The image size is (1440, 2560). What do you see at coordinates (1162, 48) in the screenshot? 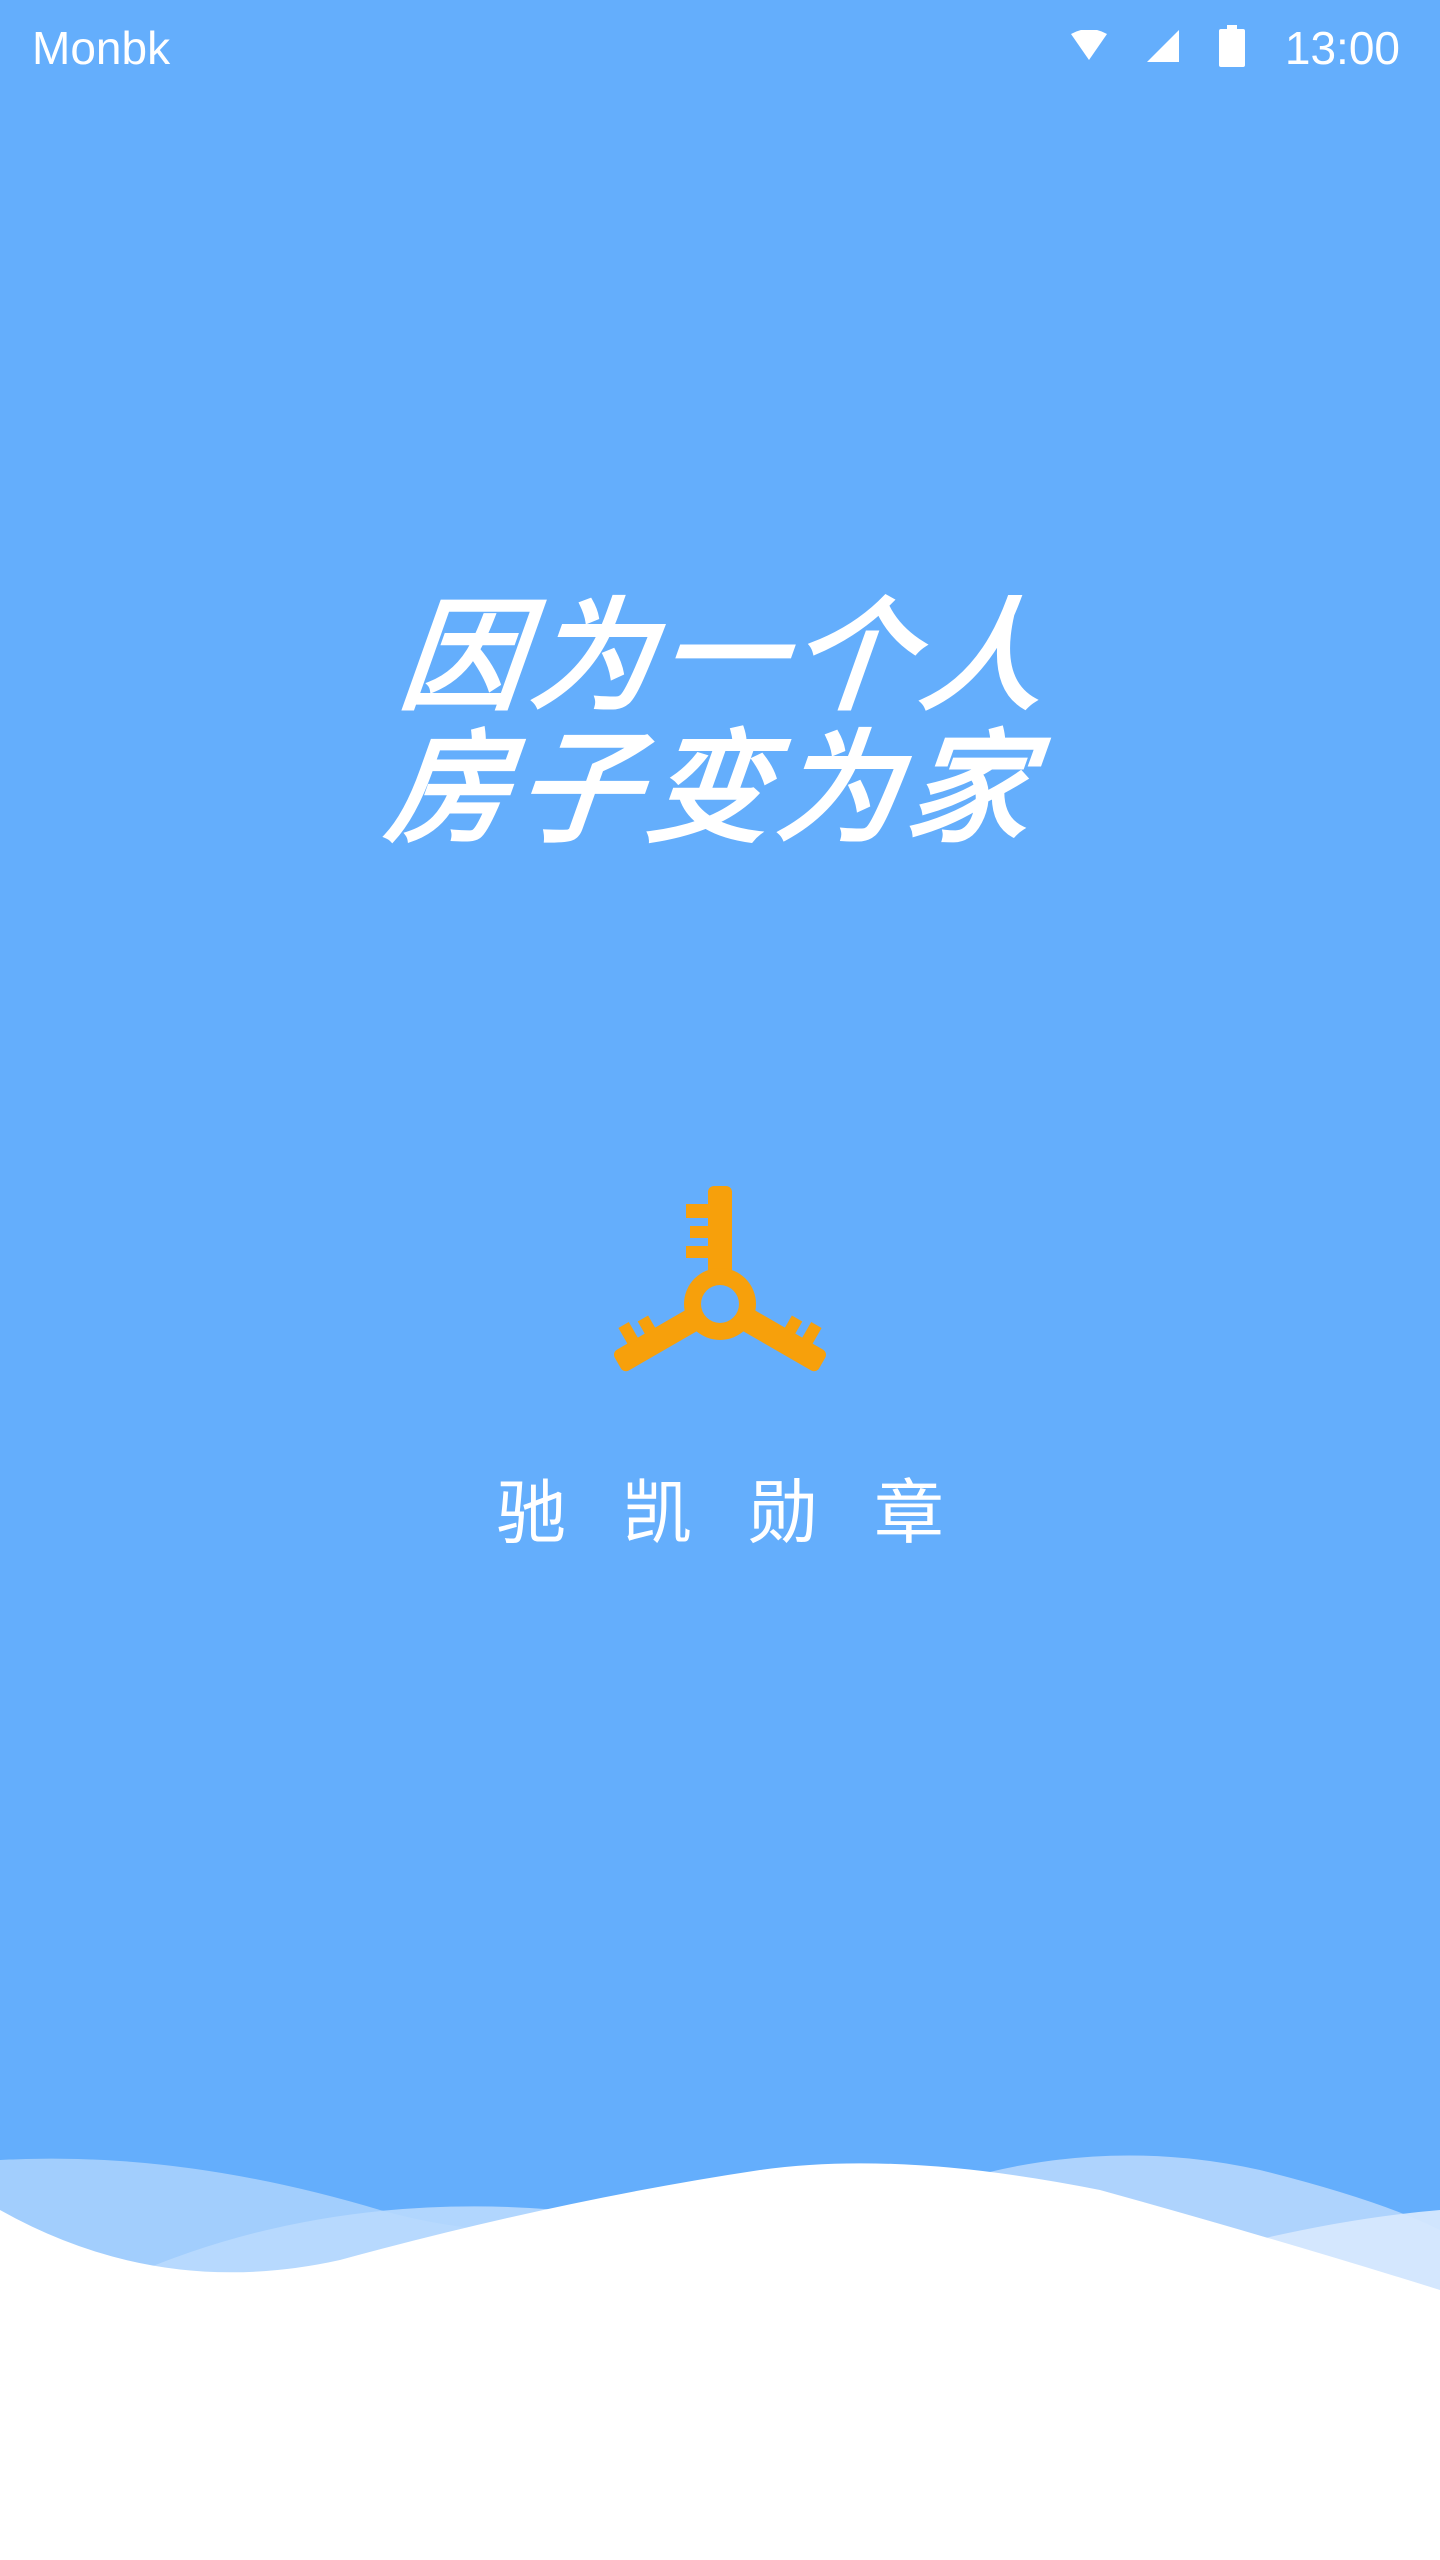
I see `cell-signal-icon` at bounding box center [1162, 48].